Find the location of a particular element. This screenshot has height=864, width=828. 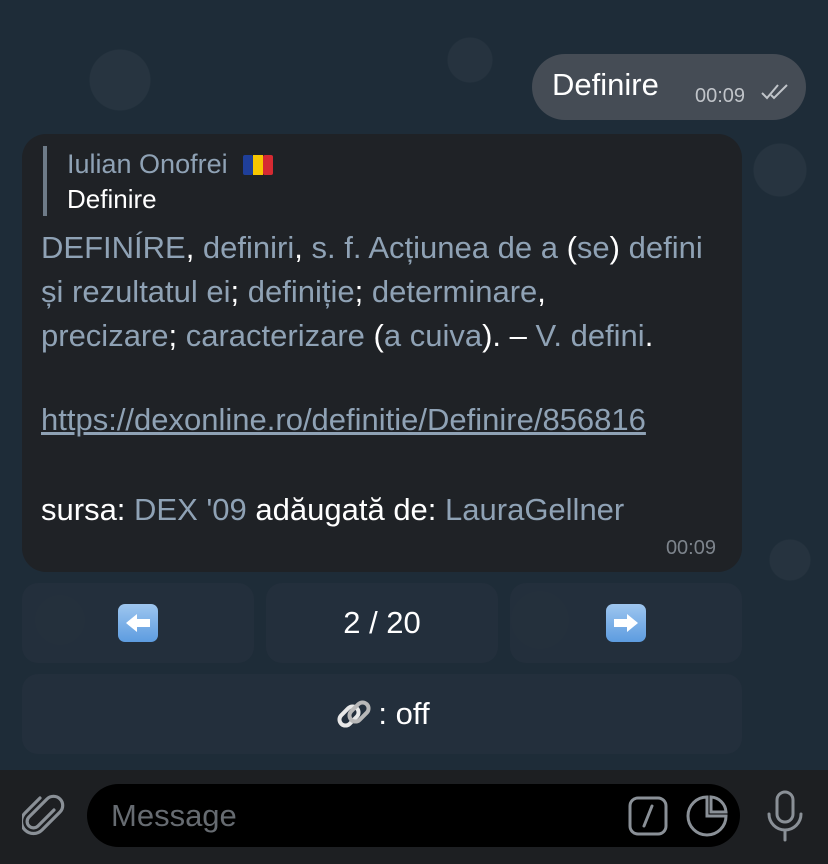

definition-link: caracterizare is located at coordinates (275, 335).